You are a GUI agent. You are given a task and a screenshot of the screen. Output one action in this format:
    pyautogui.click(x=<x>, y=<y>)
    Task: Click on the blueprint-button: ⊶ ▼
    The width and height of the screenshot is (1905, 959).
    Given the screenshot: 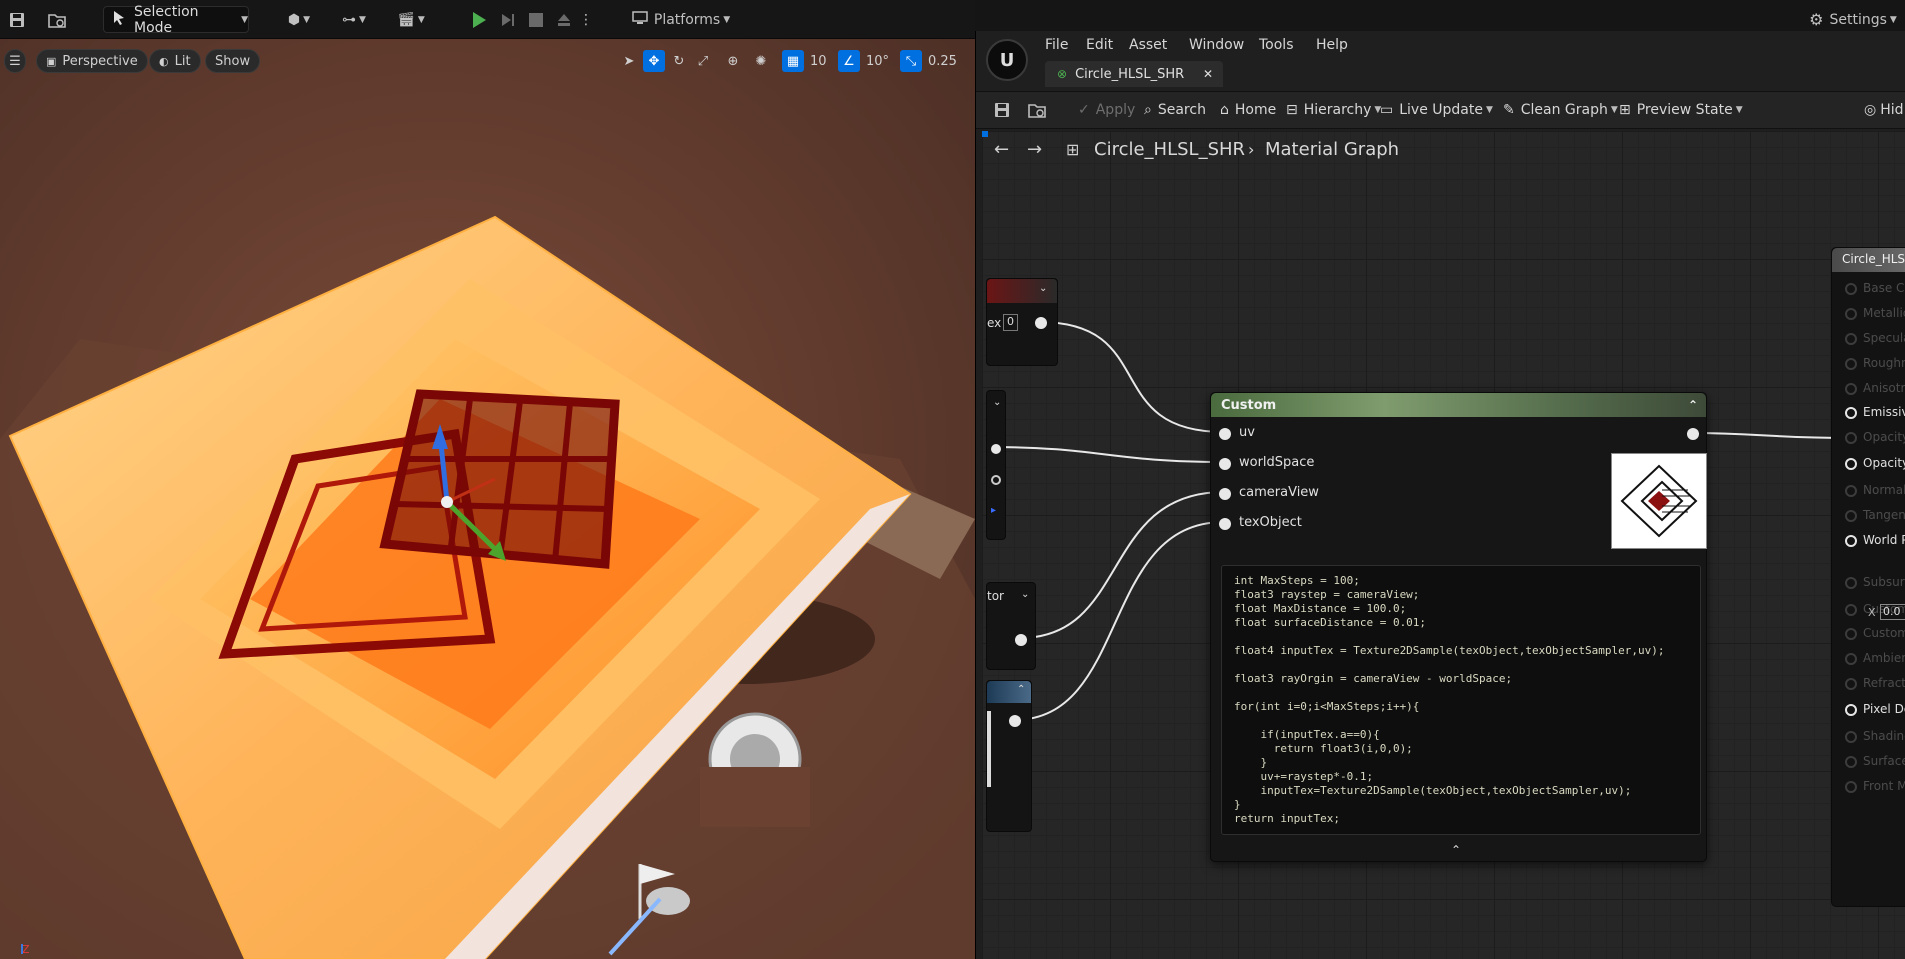 What is the action you would take?
    pyautogui.click(x=354, y=19)
    